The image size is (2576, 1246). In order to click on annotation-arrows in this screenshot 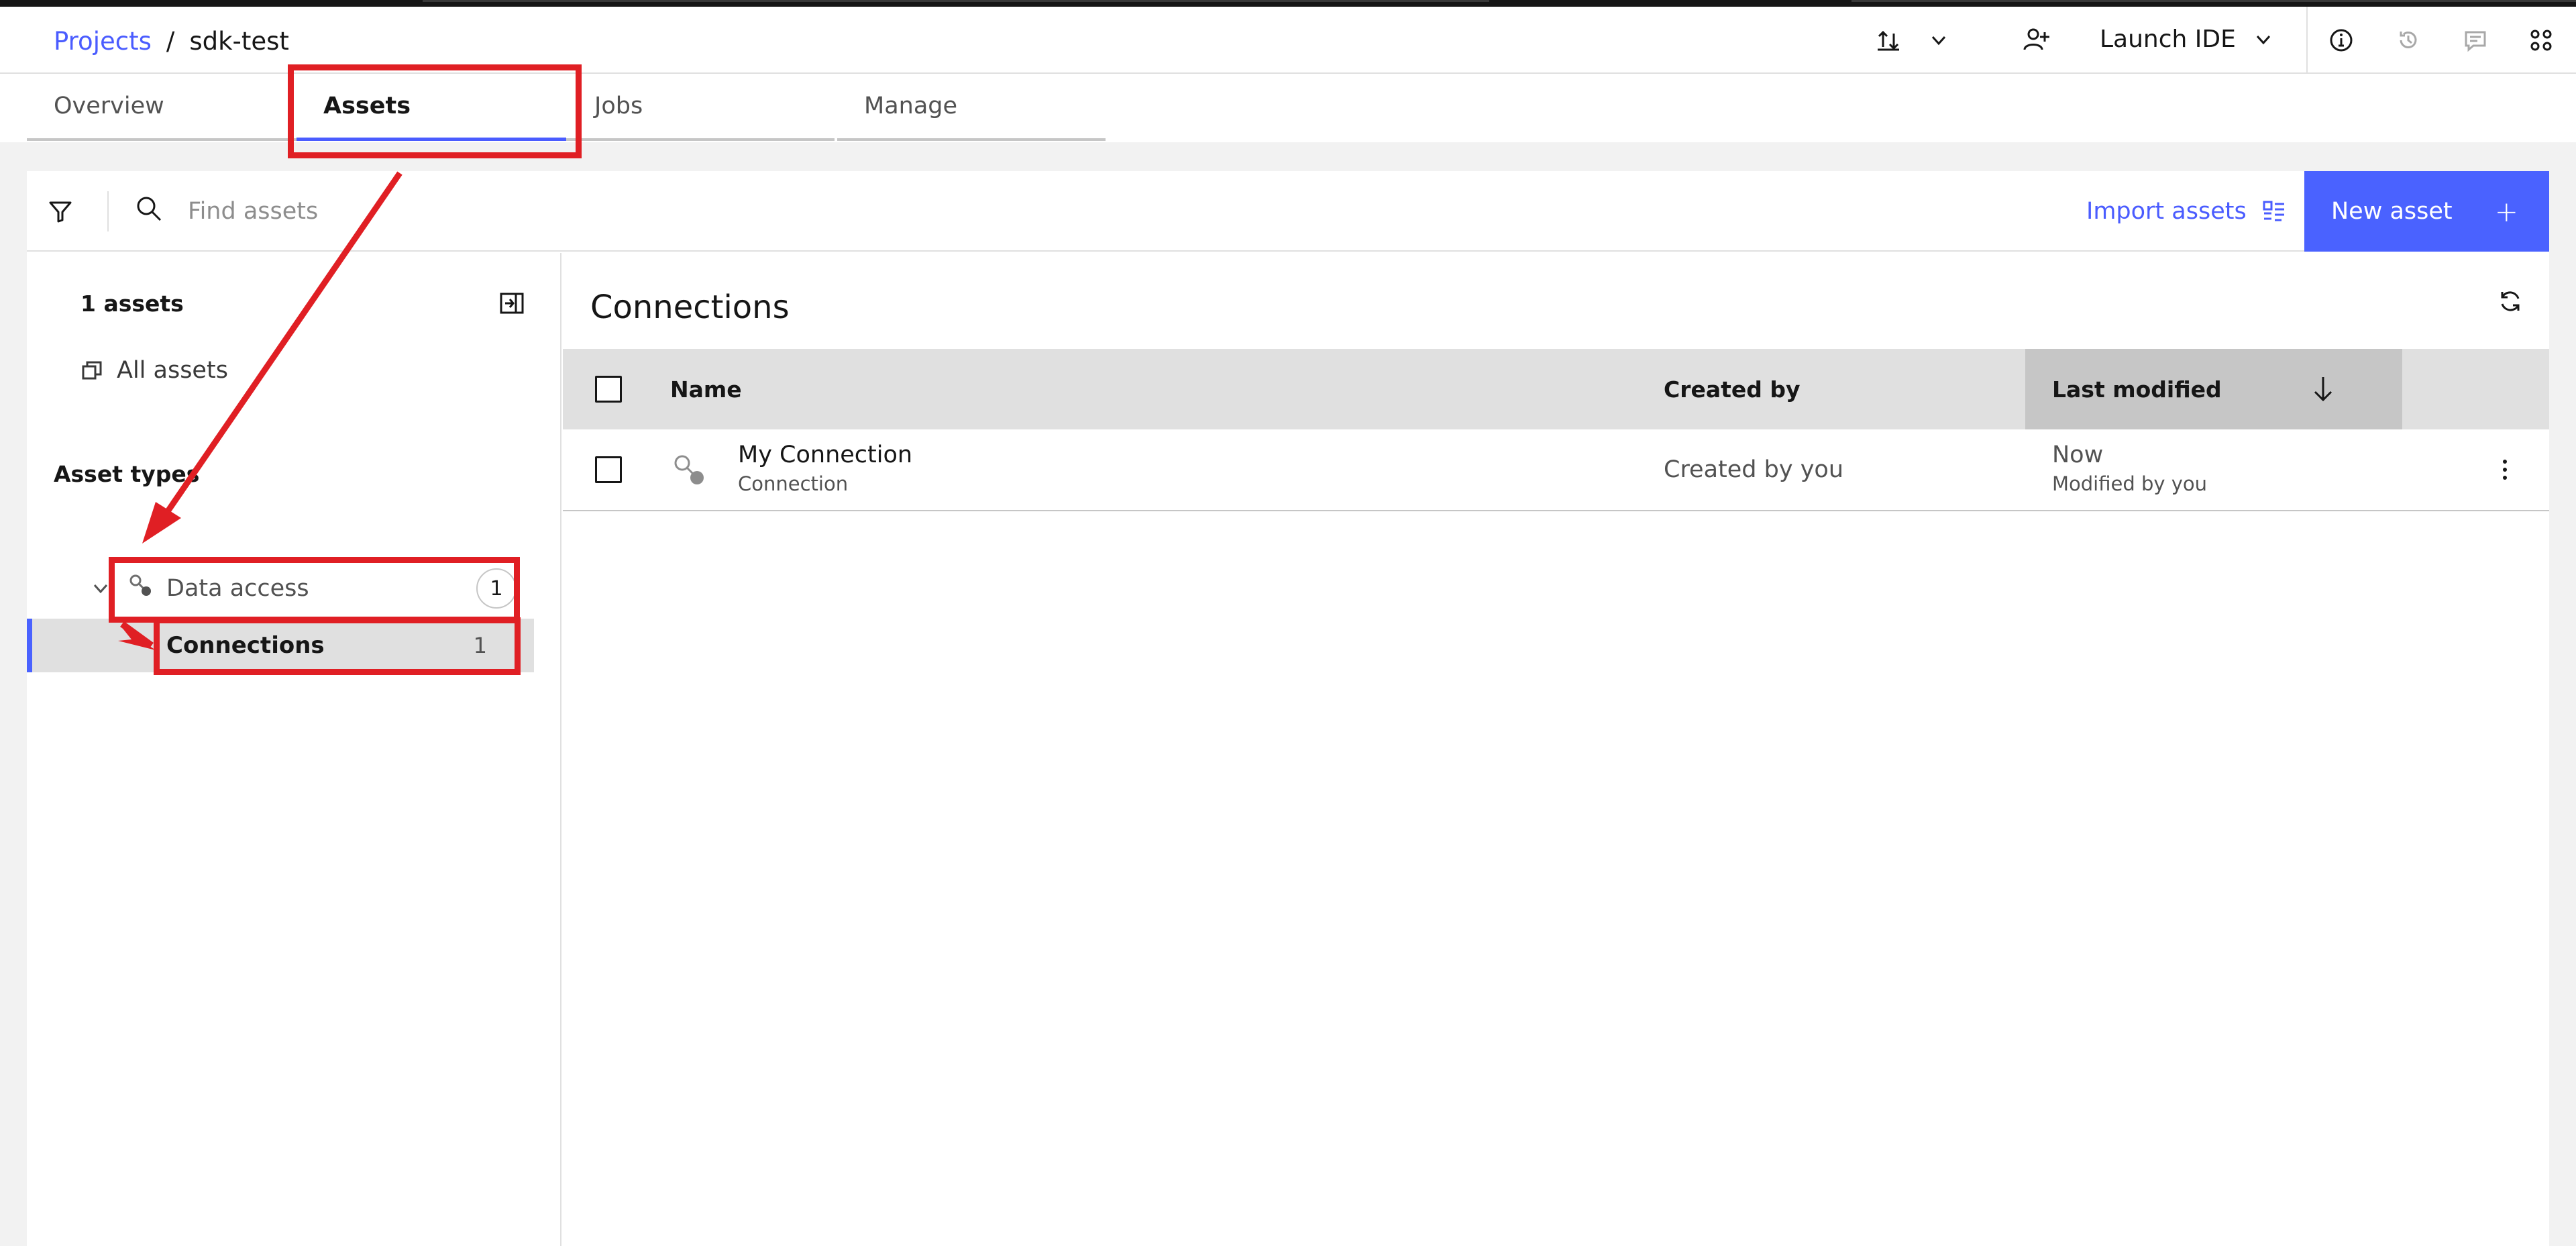, I will do `click(260, 410)`.